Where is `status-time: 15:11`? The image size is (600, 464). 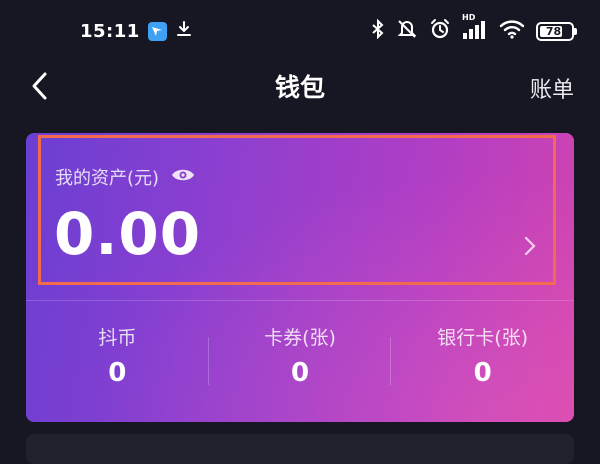
status-time: 15:11 is located at coordinates (110, 31).